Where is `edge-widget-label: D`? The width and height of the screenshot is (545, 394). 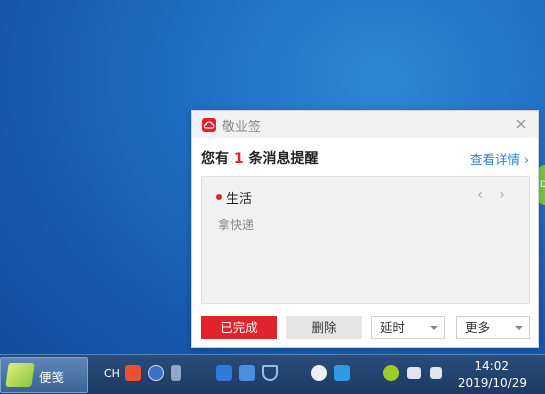 edge-widget-label: D is located at coordinates (542, 185).